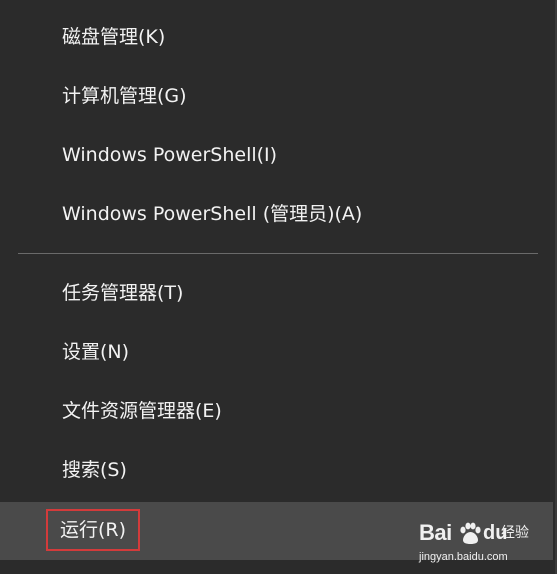  Describe the element at coordinates (276, 571) in the screenshot. I see `menu-bottom-edge` at that location.